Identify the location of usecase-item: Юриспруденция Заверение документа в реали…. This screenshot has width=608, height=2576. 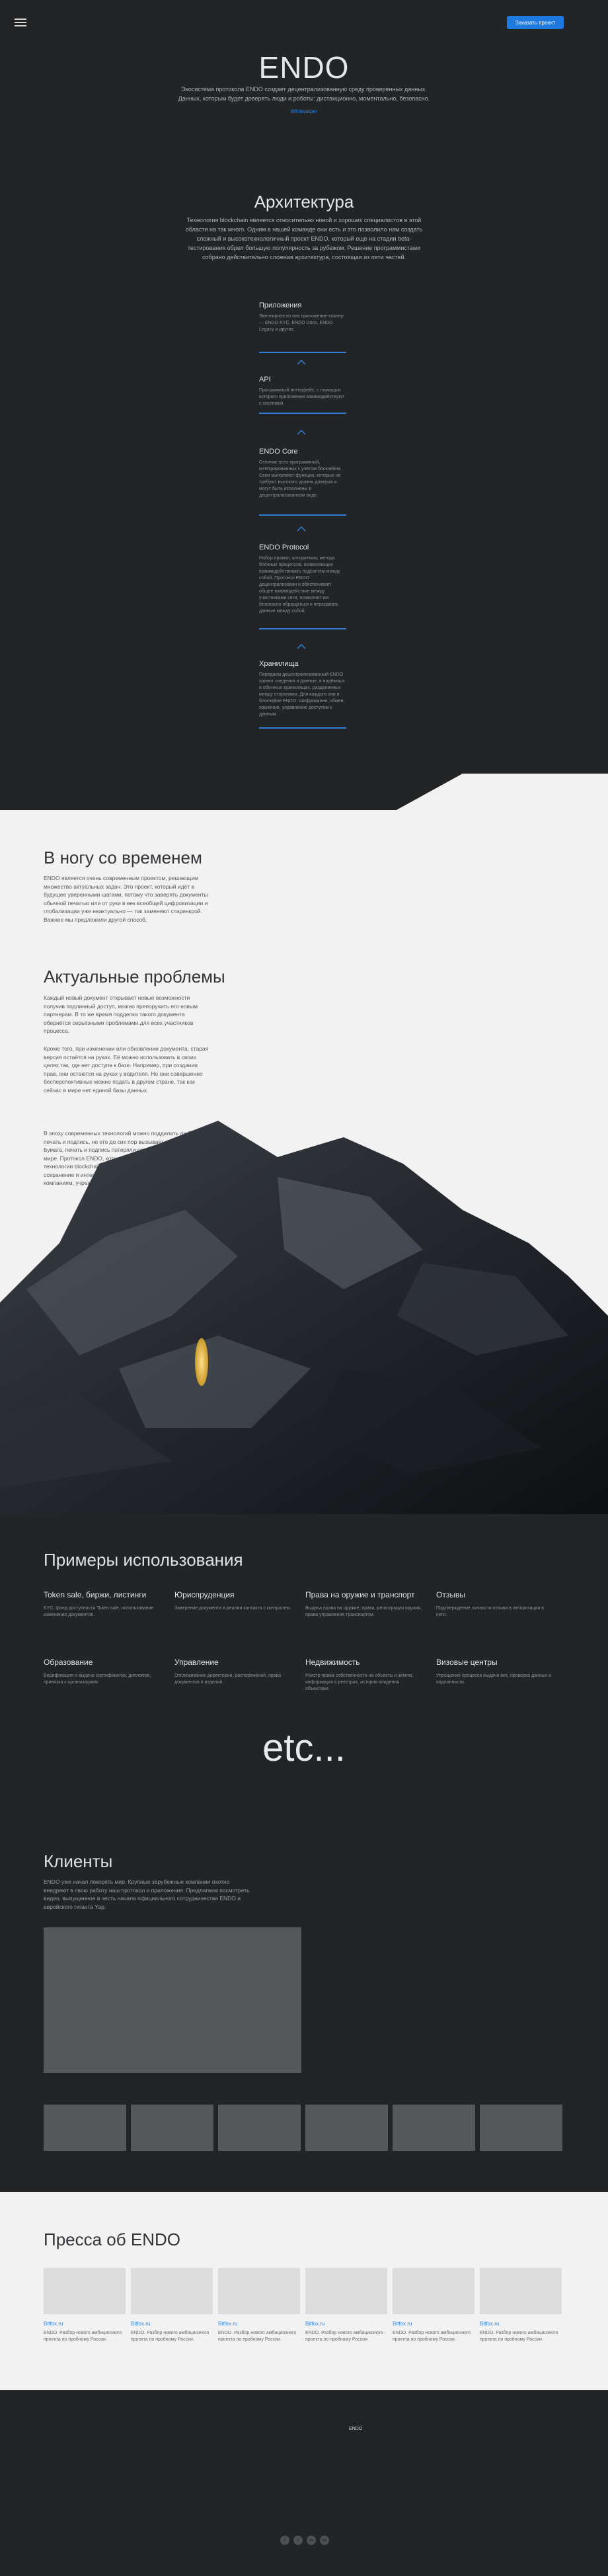
(233, 1601).